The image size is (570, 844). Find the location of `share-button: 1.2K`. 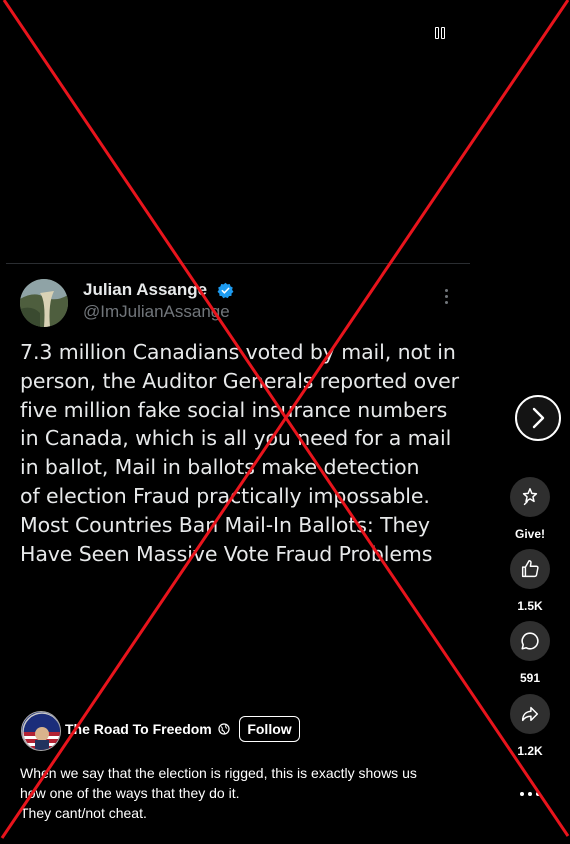

share-button: 1.2K is located at coordinates (530, 726).